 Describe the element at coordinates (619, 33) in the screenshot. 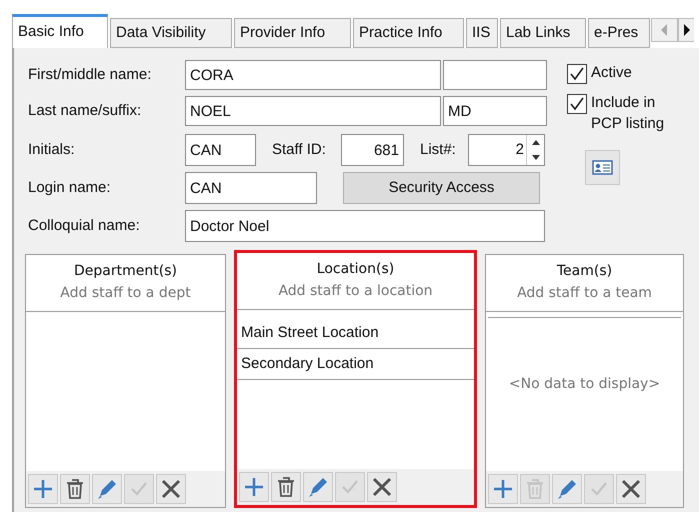

I see `tab: e-Pres` at that location.